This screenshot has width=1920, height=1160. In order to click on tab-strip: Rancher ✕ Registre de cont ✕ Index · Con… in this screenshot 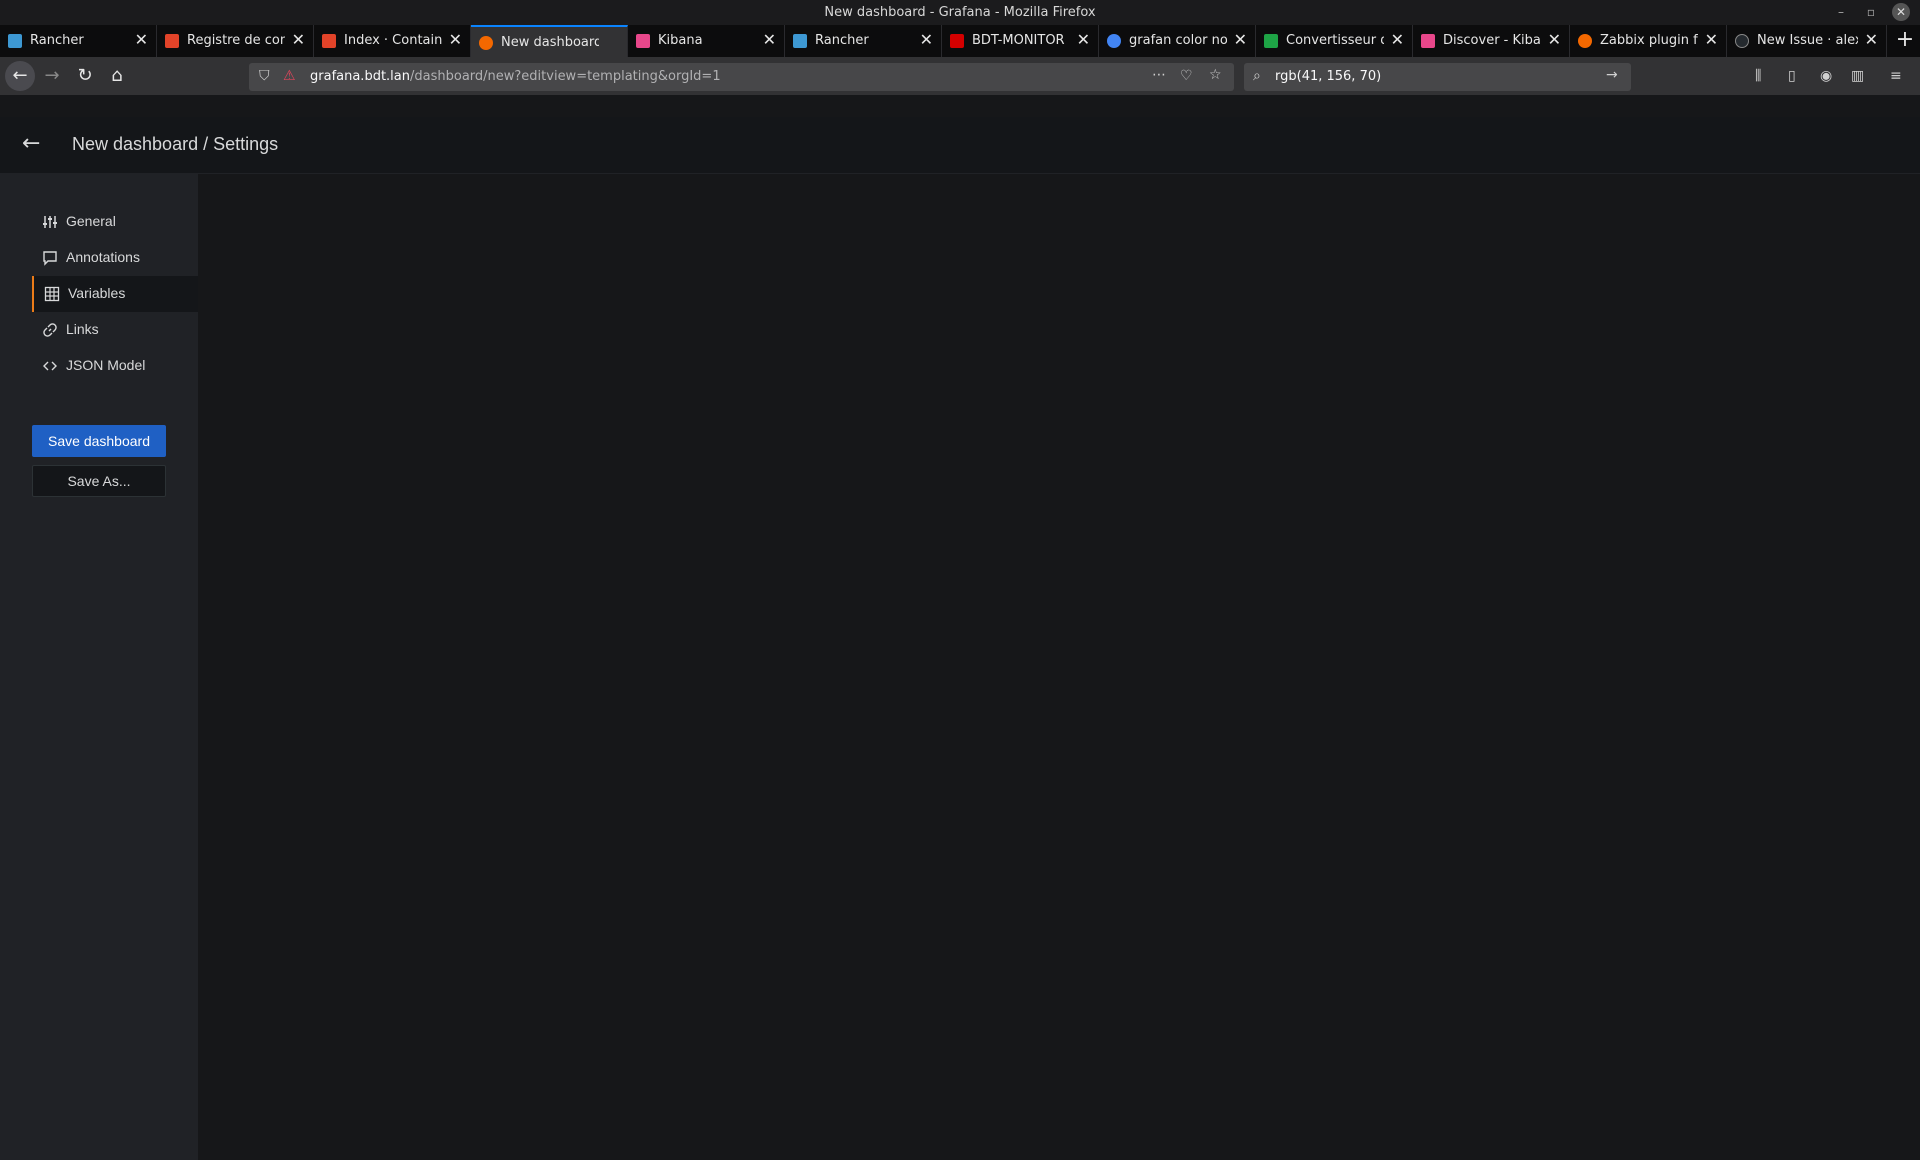, I will do `click(960, 41)`.